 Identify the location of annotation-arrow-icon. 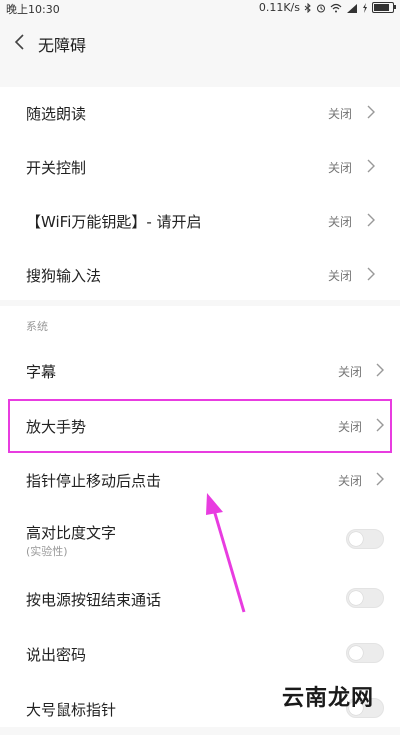
(226, 553).